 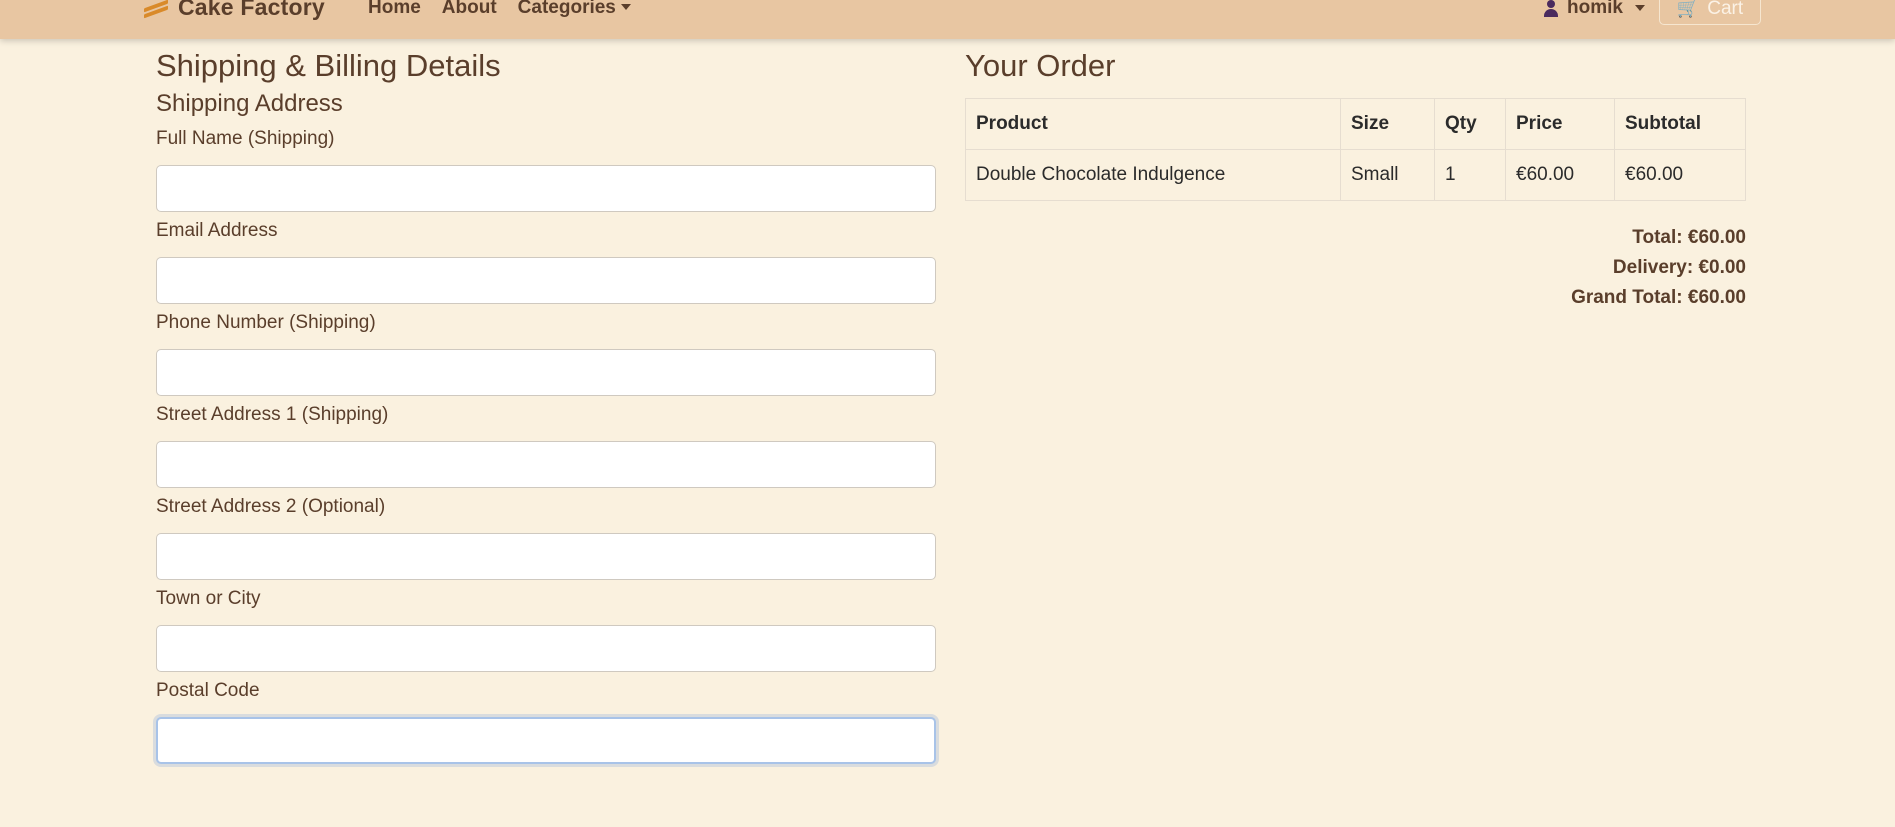 I want to click on field-street2: Street Address 2 (Optional), so click(x=546, y=538).